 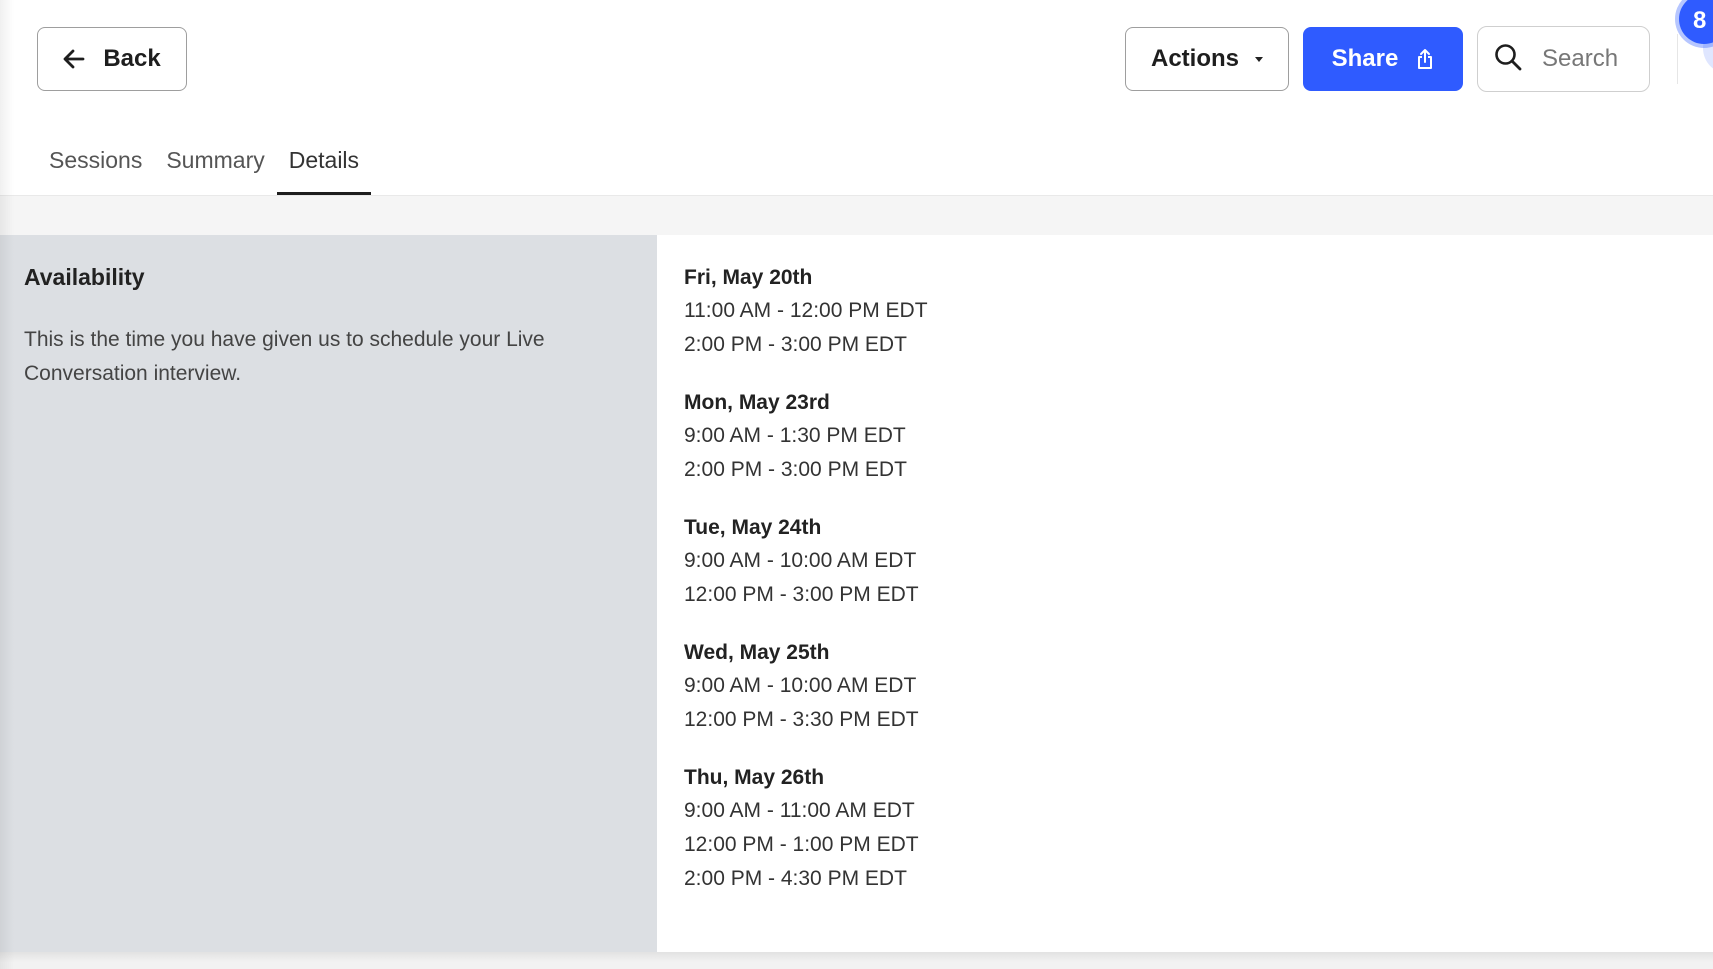 What do you see at coordinates (801, 594) in the screenshot?
I see `time-slot: 12:00 PM - 3:00 PM EDT` at bounding box center [801, 594].